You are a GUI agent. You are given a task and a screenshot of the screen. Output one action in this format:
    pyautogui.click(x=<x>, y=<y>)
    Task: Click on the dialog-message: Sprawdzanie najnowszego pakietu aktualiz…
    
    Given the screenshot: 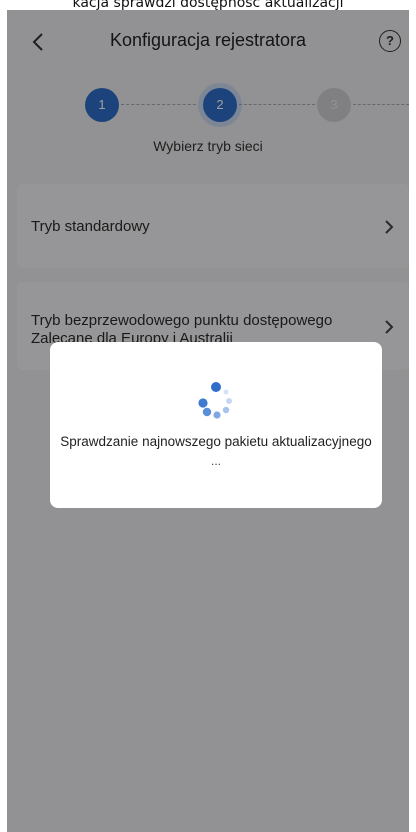 What is the action you would take?
    pyautogui.click(x=216, y=441)
    